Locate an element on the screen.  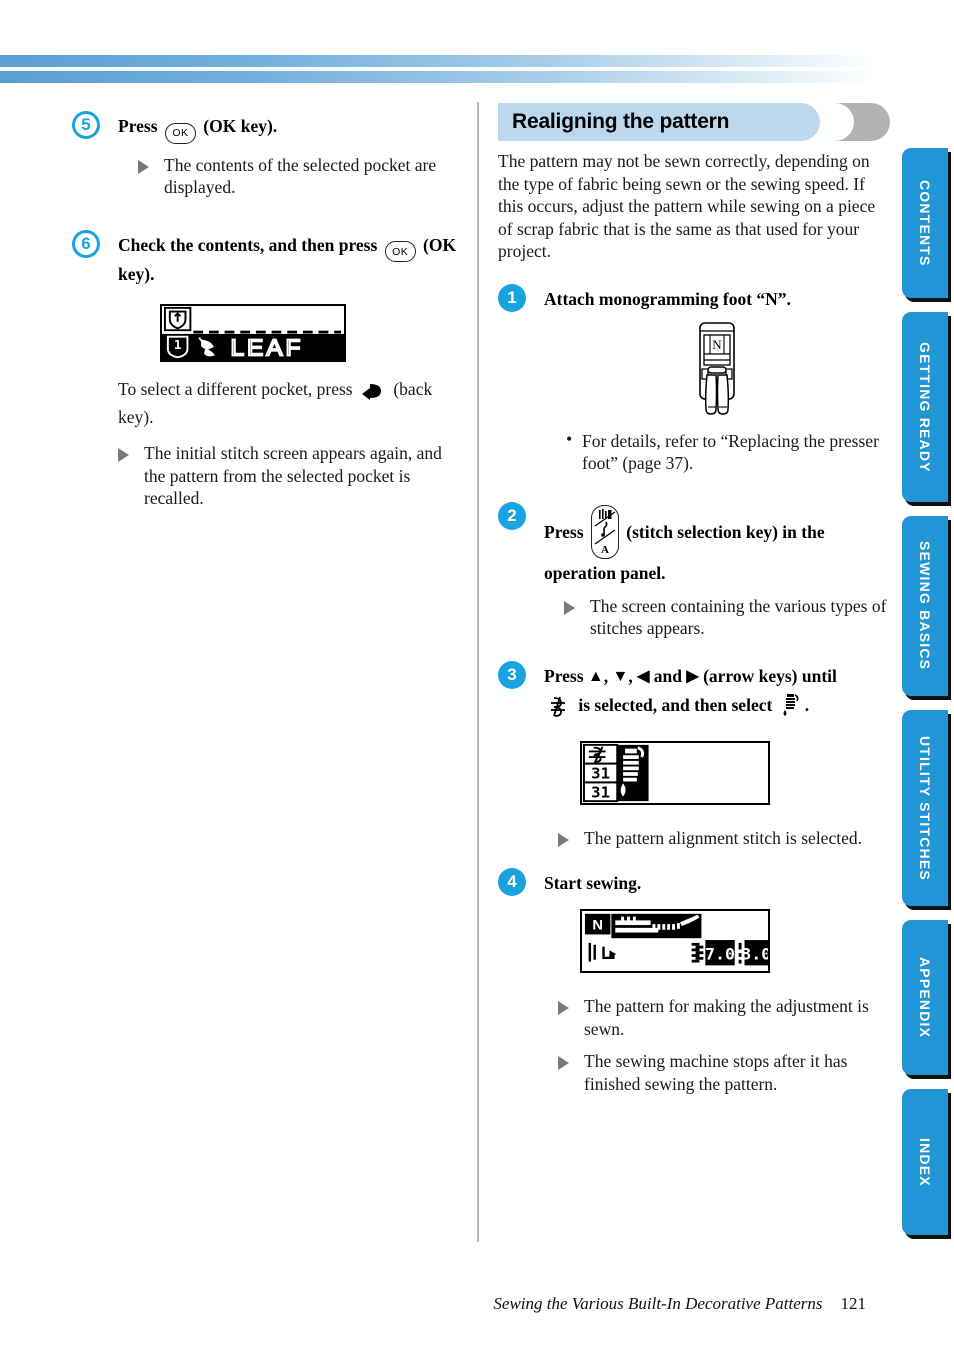
top-decorative-bars is located at coordinates (440, 69).